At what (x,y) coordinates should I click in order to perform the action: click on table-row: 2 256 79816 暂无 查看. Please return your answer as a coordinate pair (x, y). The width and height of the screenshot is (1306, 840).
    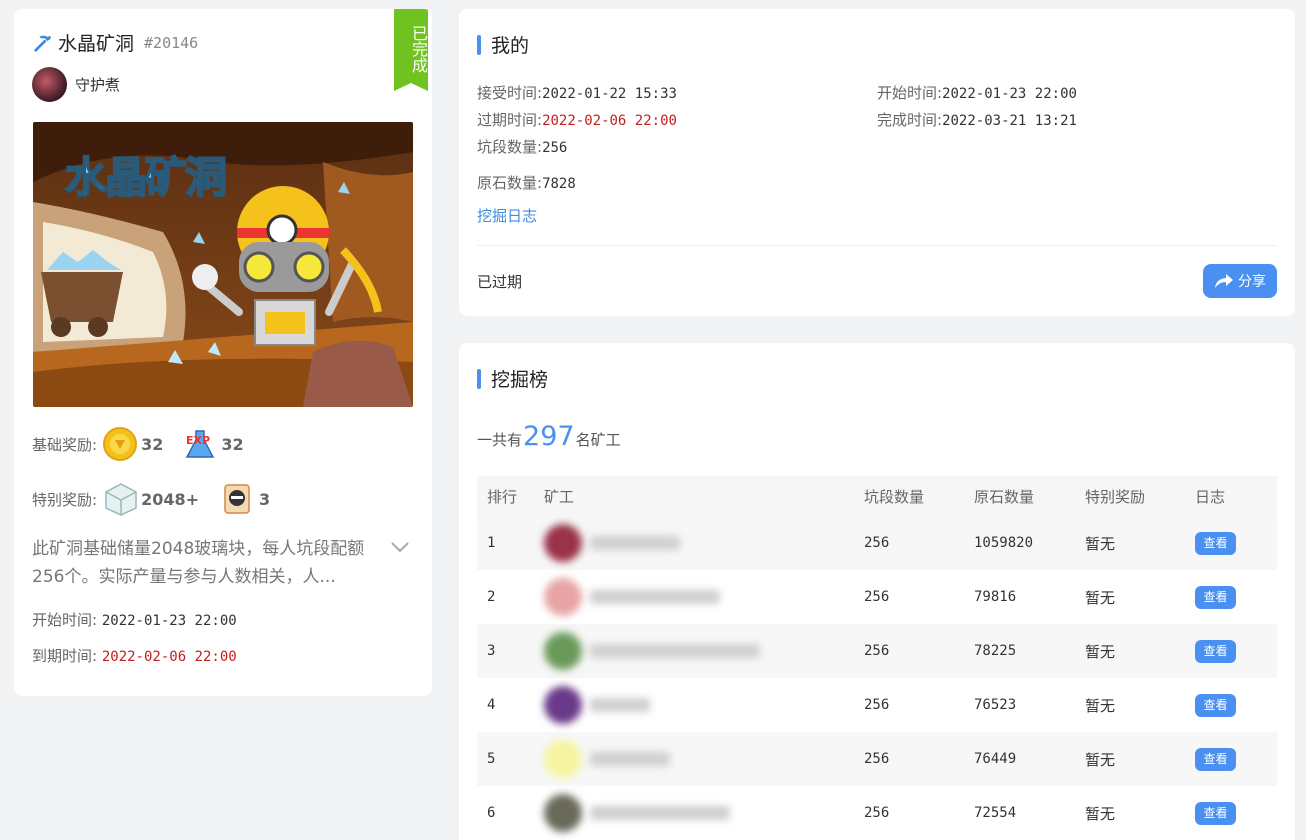
    Looking at the image, I should click on (877, 597).